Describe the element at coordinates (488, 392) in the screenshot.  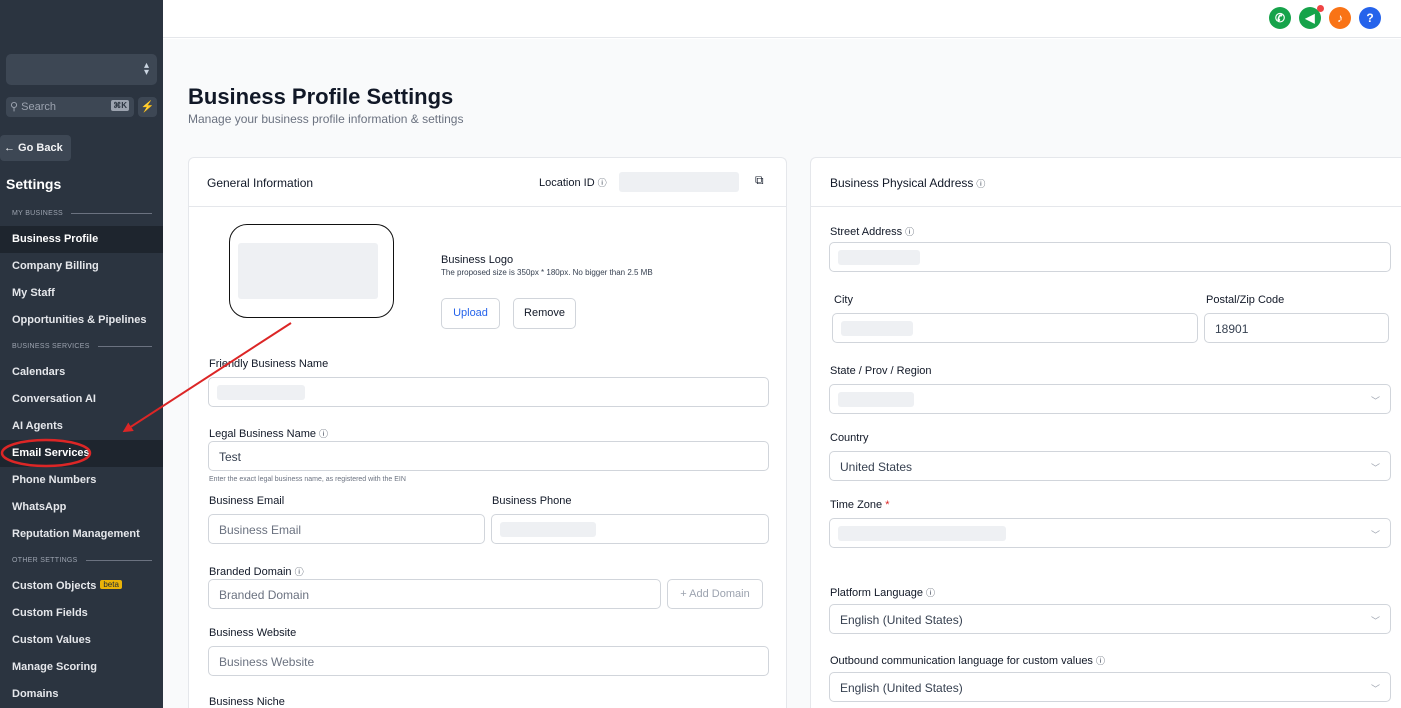
I see `friendly-name-input` at that location.